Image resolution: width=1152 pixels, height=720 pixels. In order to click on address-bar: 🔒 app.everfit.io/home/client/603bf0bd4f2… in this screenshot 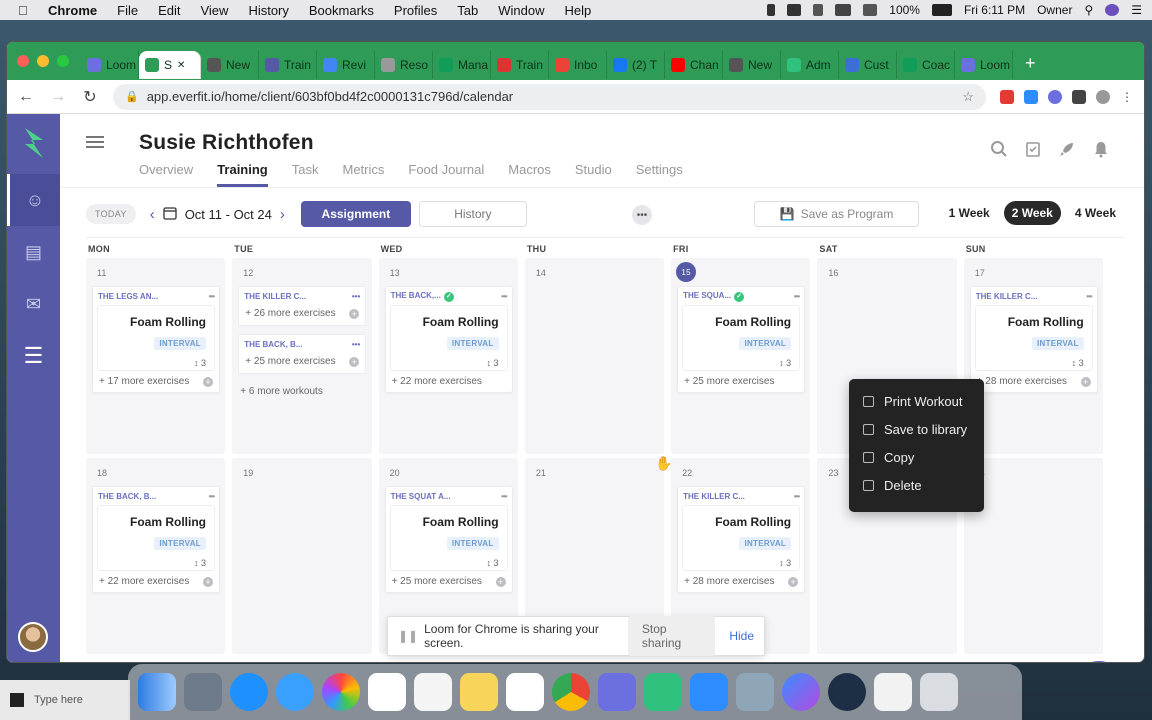, I will do `click(549, 96)`.